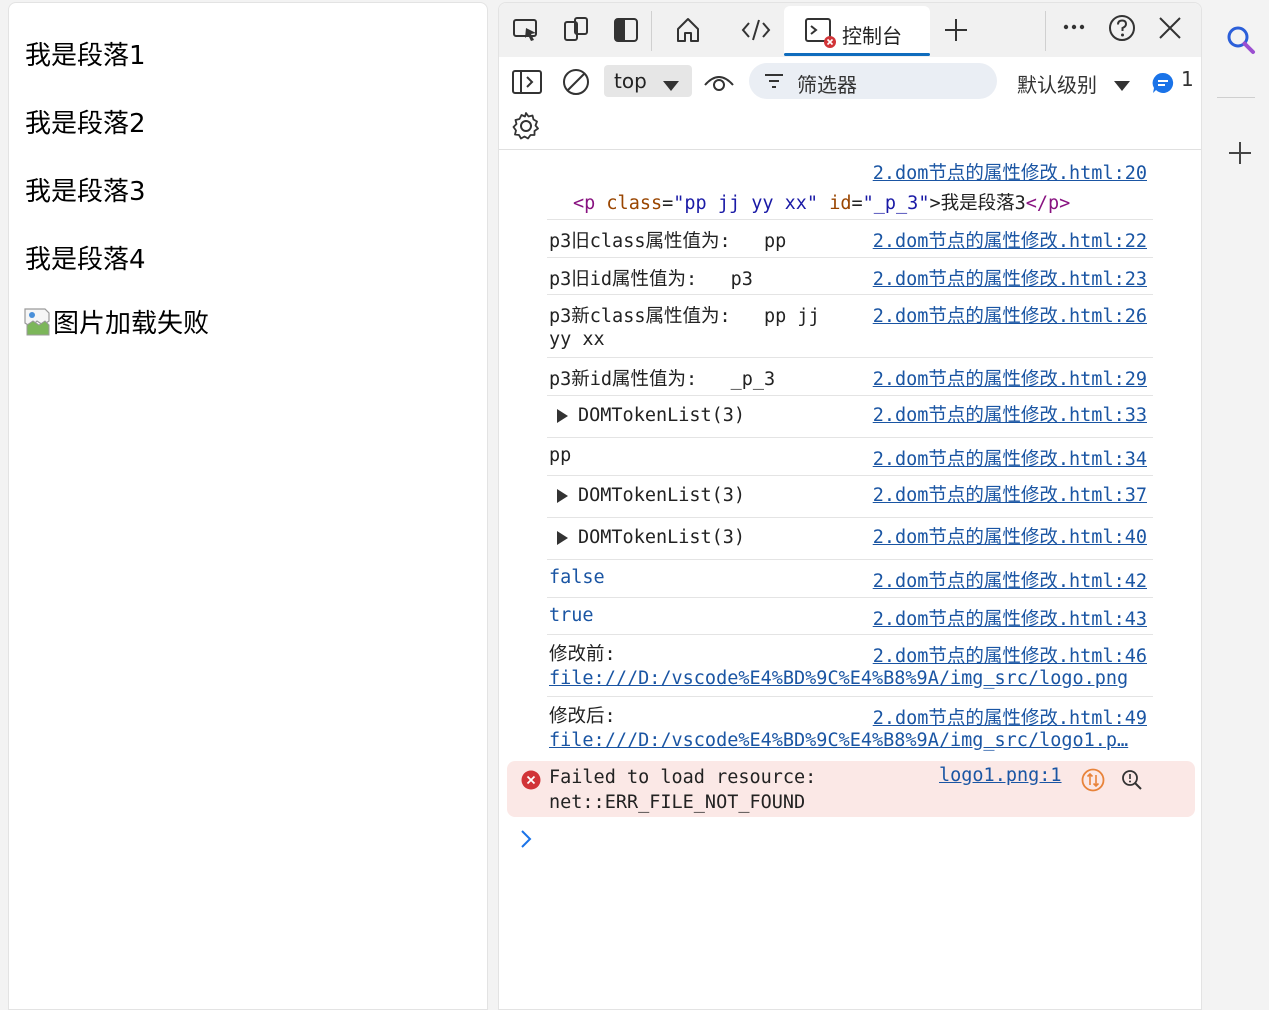  I want to click on filter-input: 筛选器, so click(873, 81).